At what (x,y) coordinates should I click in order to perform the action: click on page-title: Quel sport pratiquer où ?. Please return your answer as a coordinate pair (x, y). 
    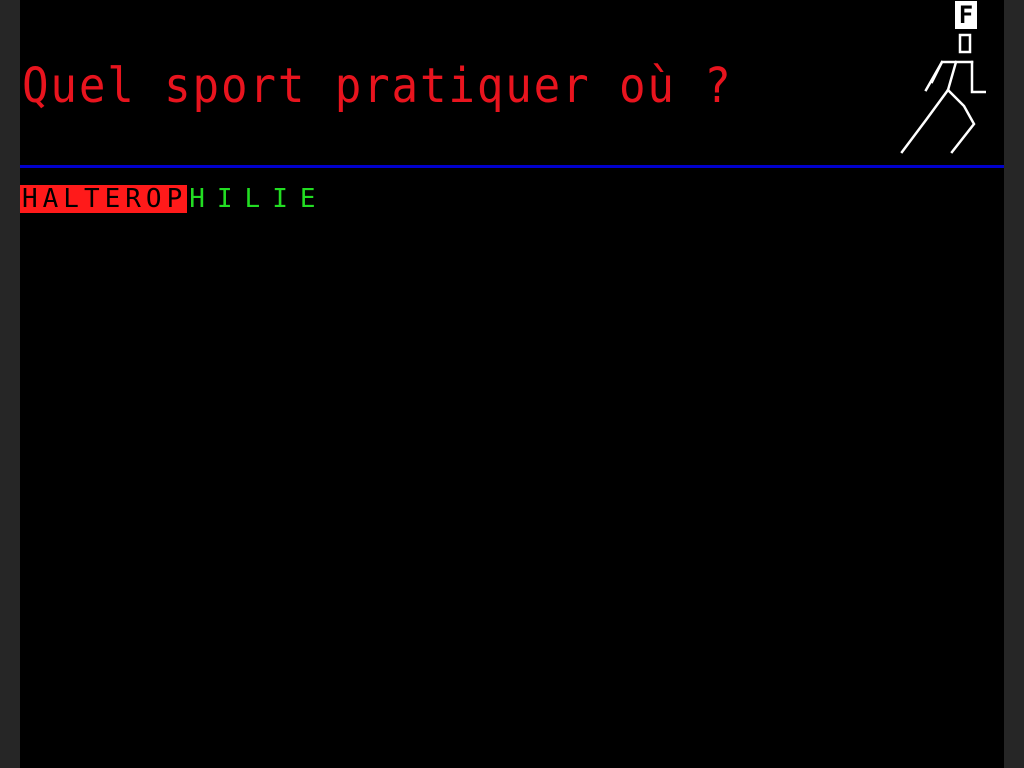
    Looking at the image, I should click on (377, 86).